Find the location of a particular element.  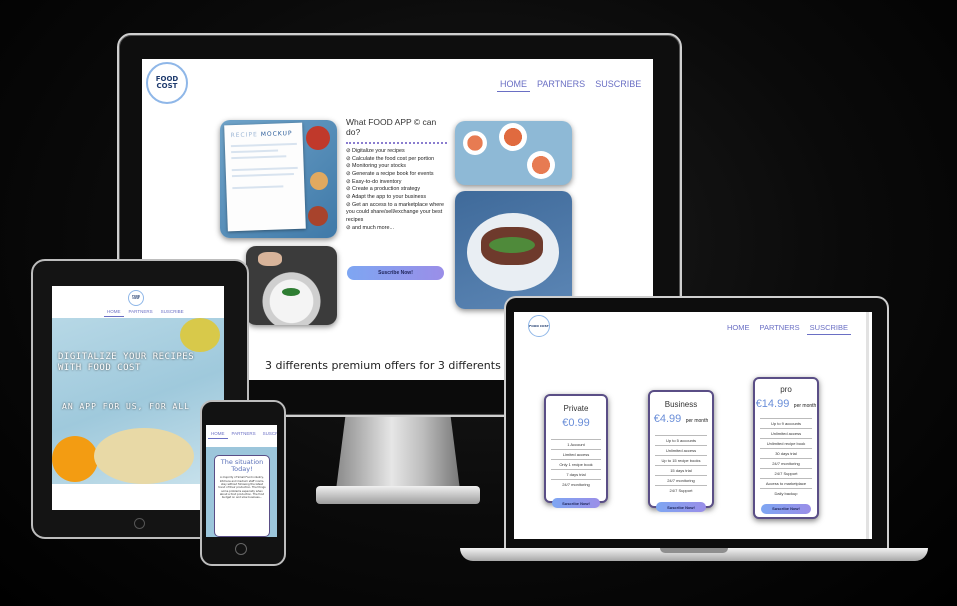

feature-item: ⊘ Generate a recipe book for events is located at coordinates (390, 174).